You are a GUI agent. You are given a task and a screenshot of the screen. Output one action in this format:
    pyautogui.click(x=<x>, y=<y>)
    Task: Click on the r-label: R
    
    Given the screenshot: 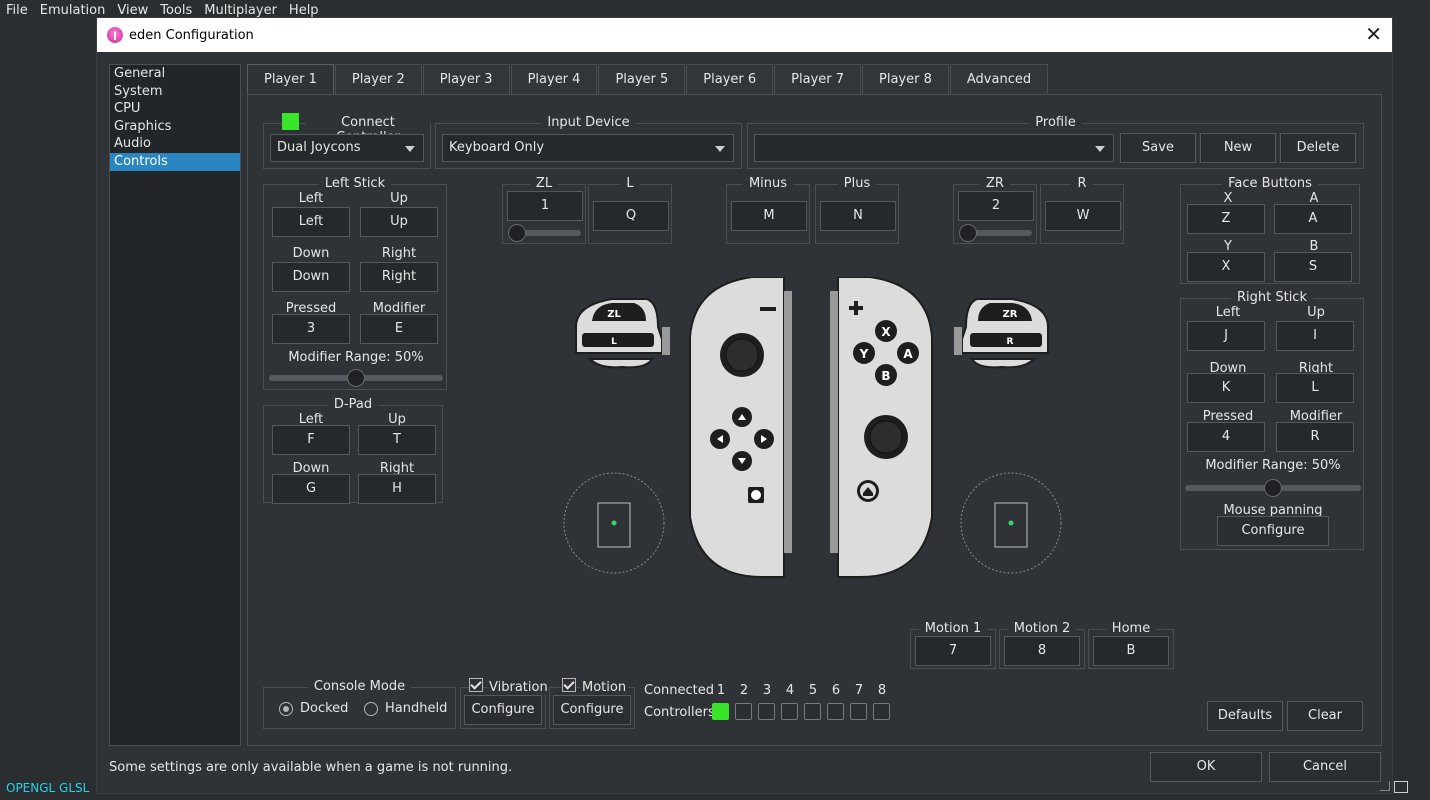 What is the action you would take?
    pyautogui.click(x=1082, y=183)
    